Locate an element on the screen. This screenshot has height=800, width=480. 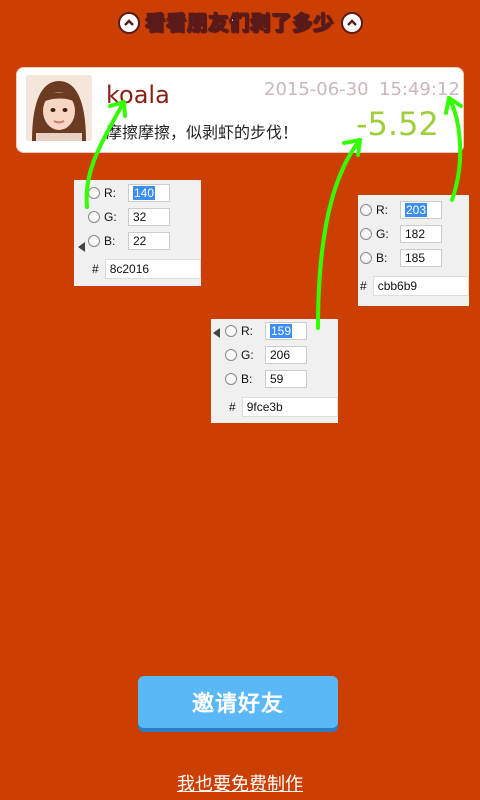
arrow-to-name is located at coordinates (105, 154).